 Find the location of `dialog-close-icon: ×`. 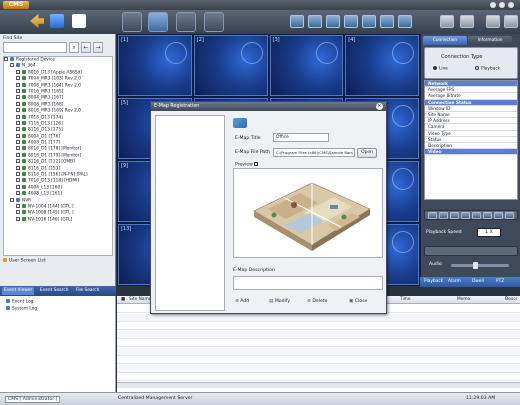

dialog-close-icon: × is located at coordinates (379, 106).